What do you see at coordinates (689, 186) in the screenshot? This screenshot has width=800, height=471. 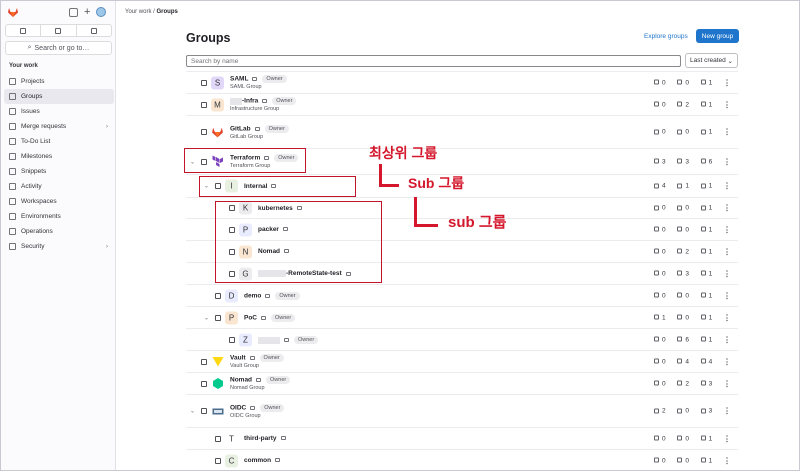 I see `group-stats: 4 1 1` at bounding box center [689, 186].